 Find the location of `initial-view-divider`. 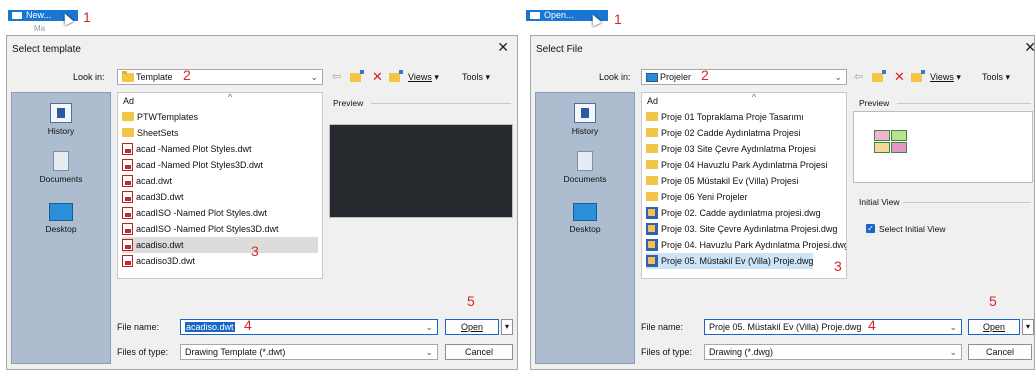

initial-view-divider is located at coordinates (967, 202).